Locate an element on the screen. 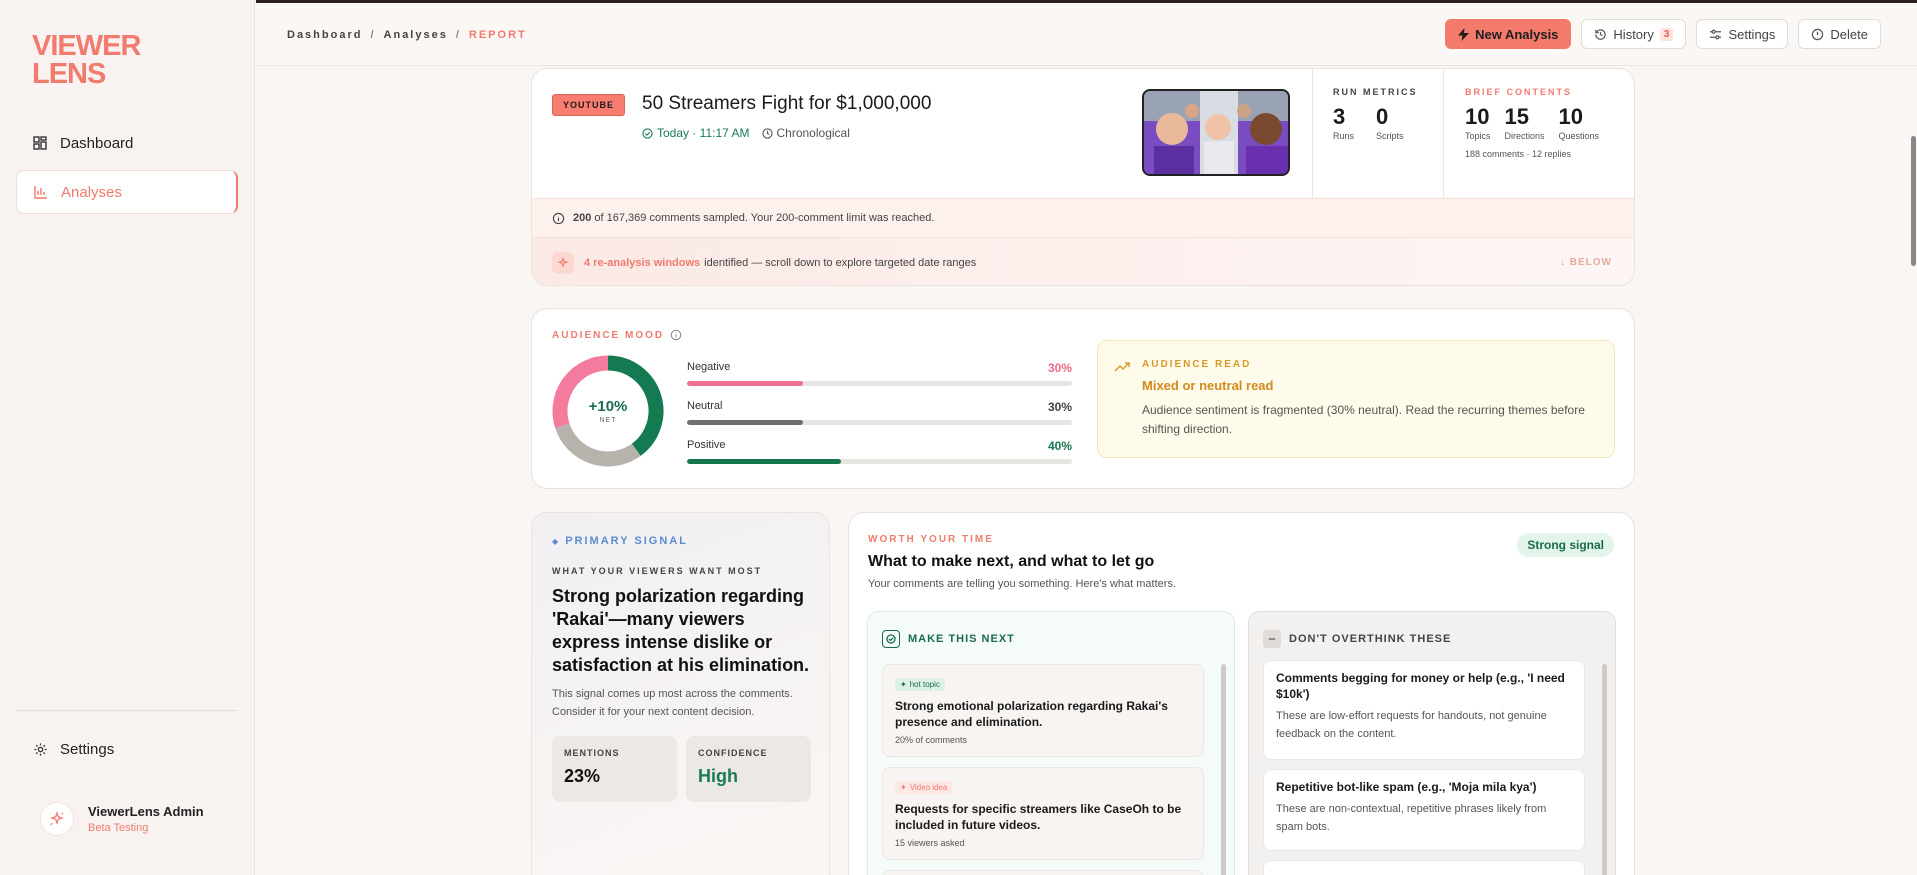 The image size is (1917, 875). breadcrumb-dashboard: Dashboard is located at coordinates (324, 35).